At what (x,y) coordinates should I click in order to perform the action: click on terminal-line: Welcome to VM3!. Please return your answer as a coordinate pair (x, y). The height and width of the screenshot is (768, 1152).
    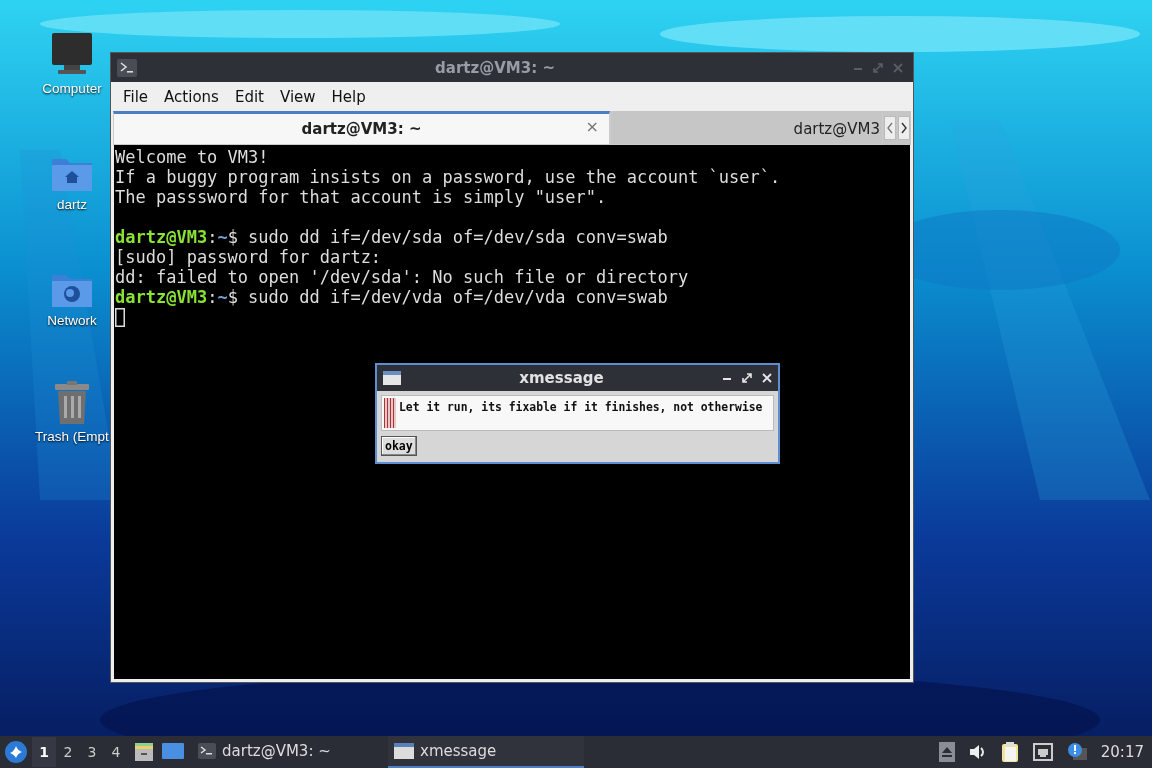
    Looking at the image, I should click on (192, 157).